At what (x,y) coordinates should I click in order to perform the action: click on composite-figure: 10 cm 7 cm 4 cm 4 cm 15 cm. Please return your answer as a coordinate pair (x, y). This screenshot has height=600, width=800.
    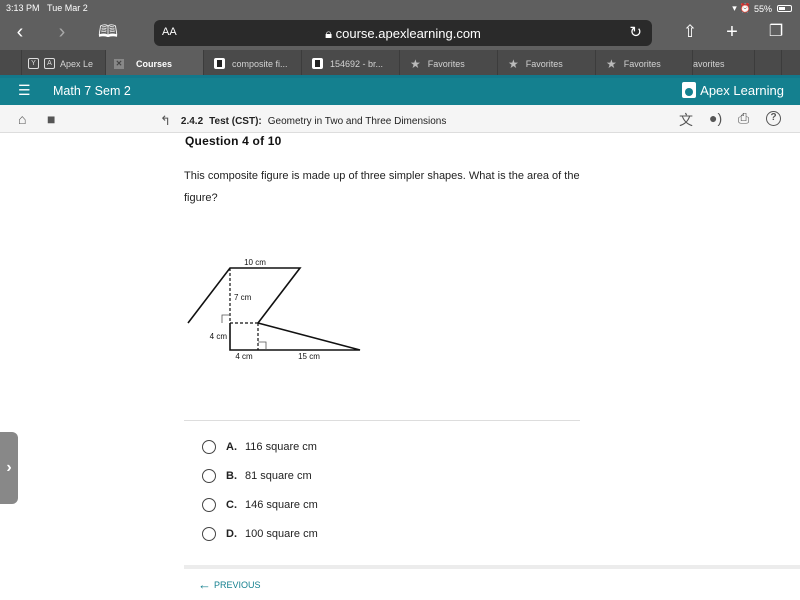
    Looking at the image, I should click on (274, 309).